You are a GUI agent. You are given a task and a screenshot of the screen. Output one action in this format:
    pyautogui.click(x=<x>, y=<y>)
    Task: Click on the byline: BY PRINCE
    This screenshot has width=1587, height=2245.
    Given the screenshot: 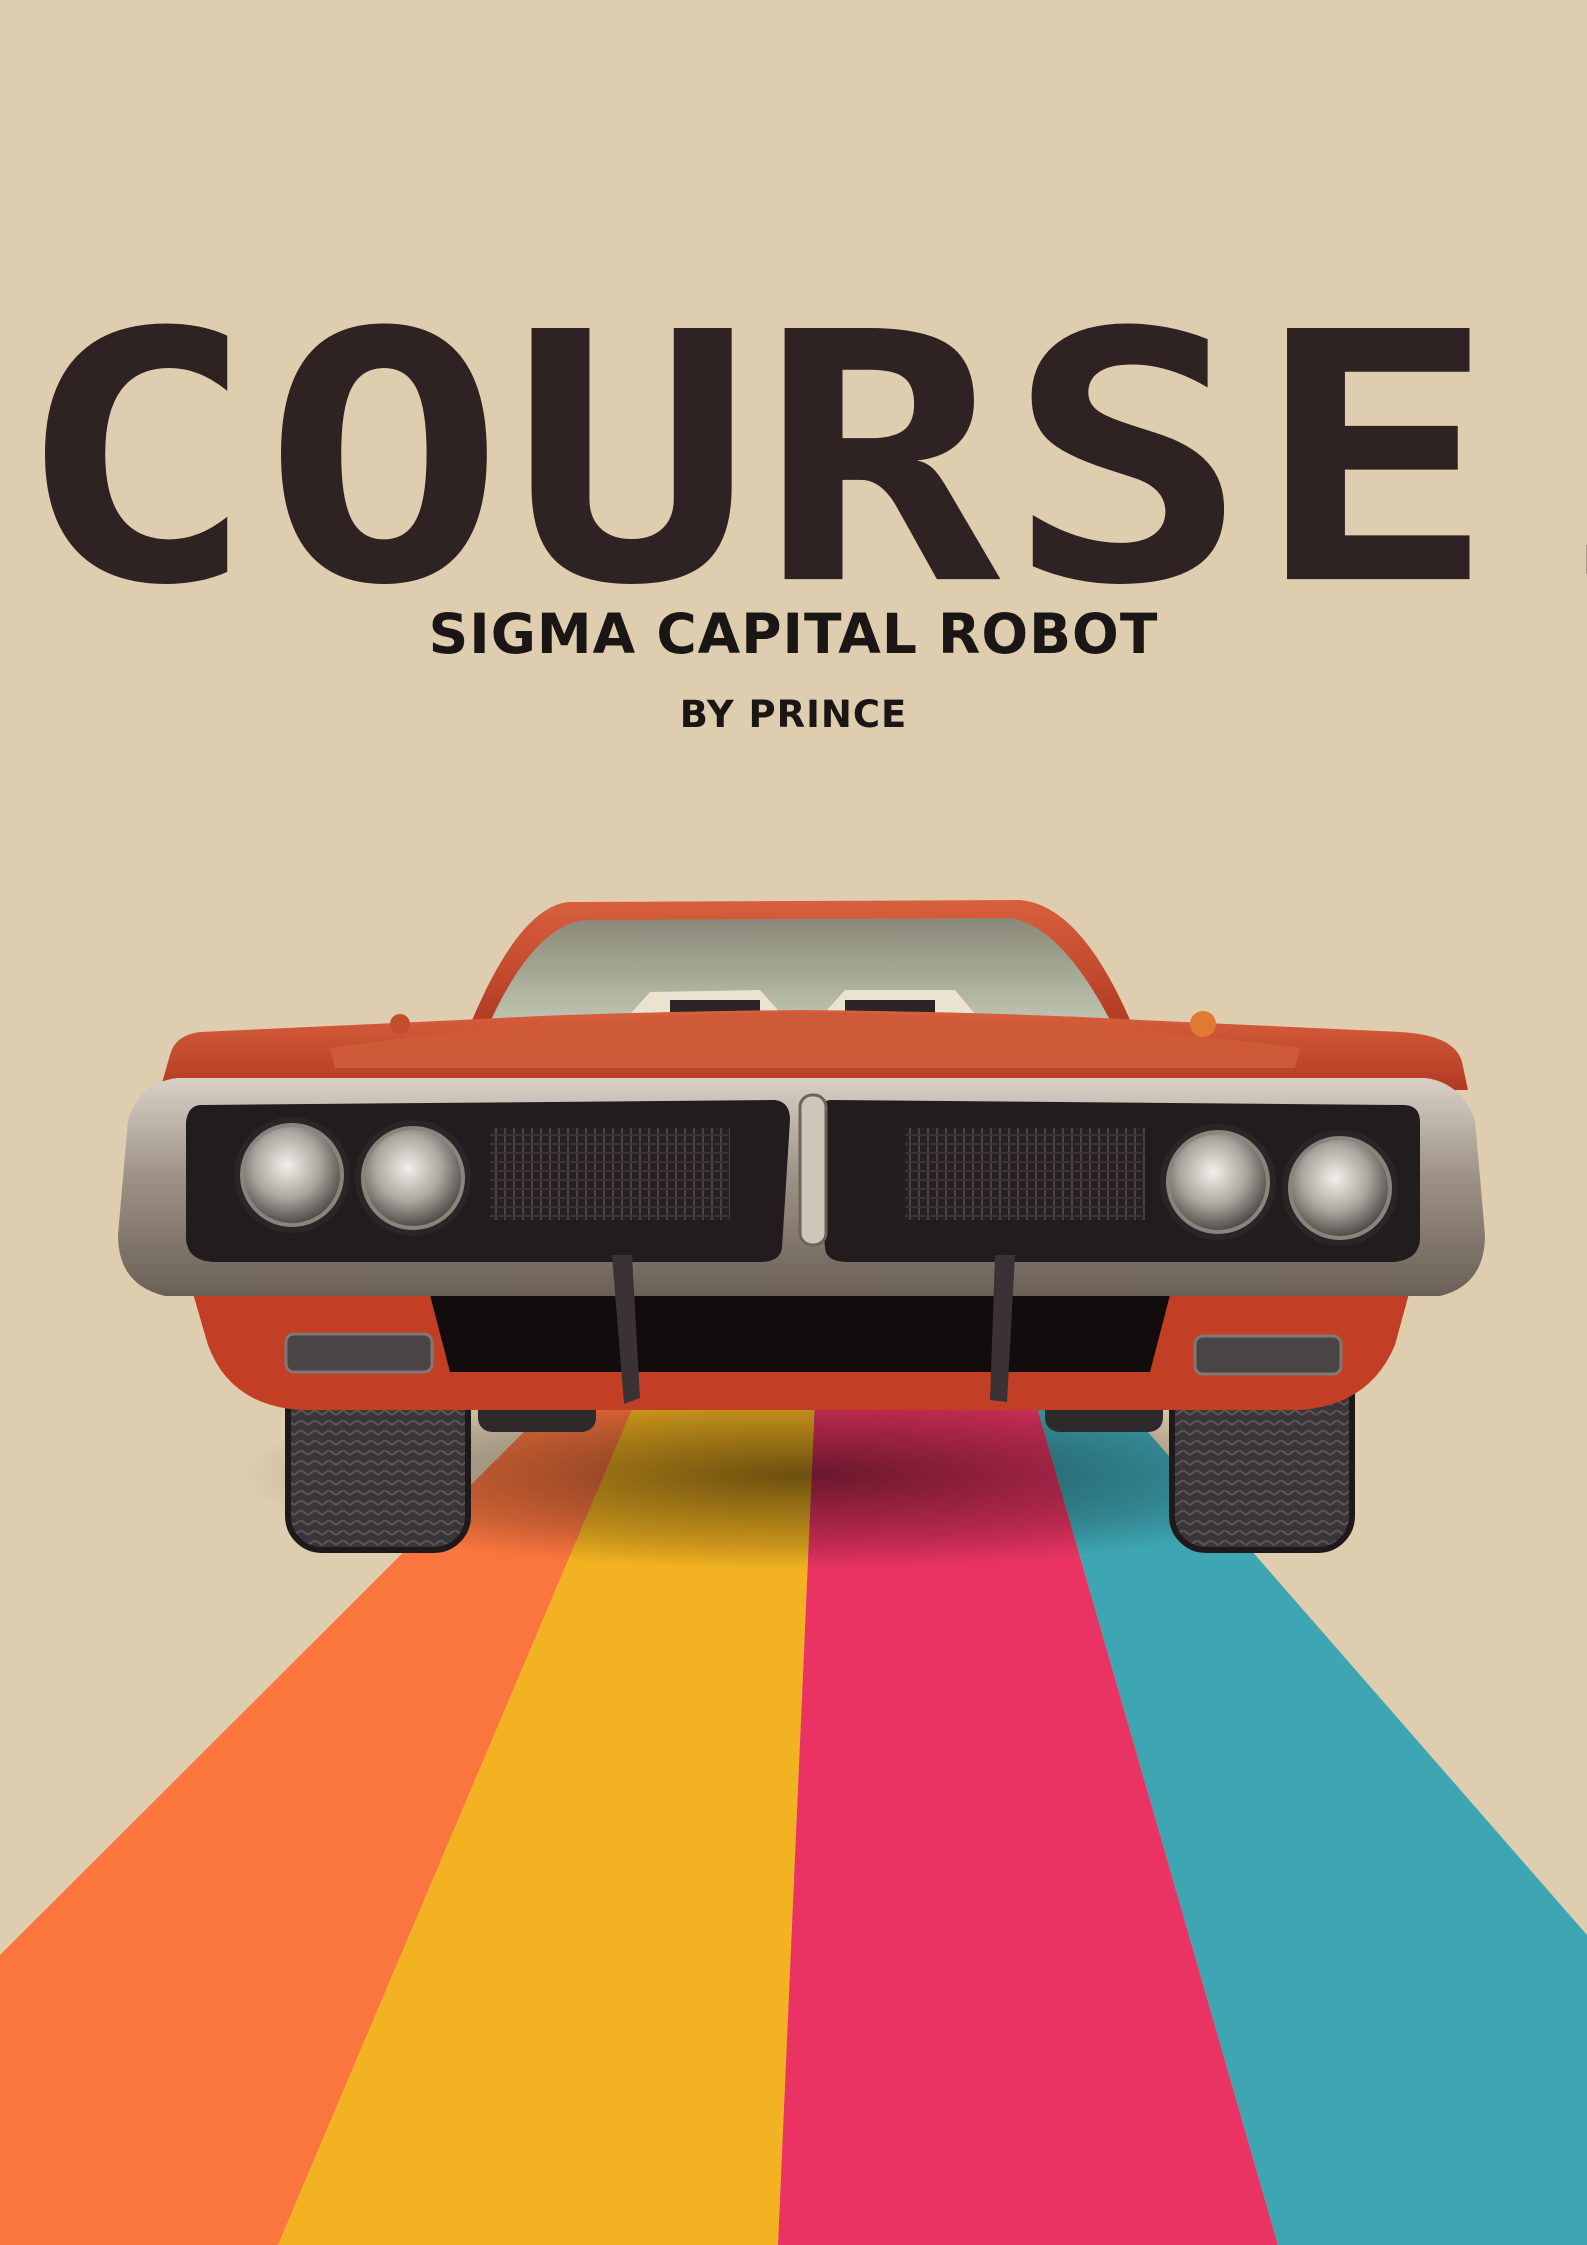 What is the action you would take?
    pyautogui.click(x=793, y=714)
    